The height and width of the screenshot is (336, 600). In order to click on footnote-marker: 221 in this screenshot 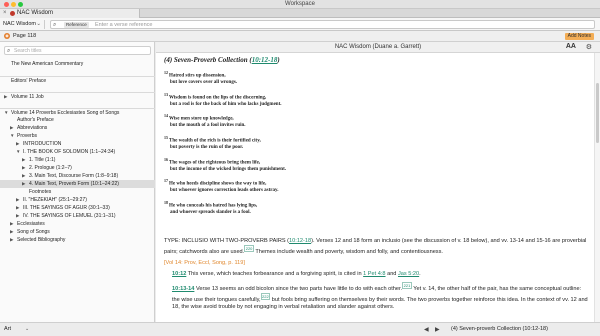, I will do `click(407, 285)`.